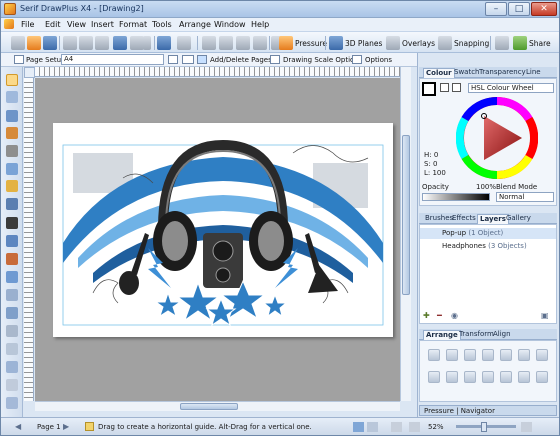 The width and height of the screenshot is (560, 436). I want to click on lock-icon, so click(542, 355).